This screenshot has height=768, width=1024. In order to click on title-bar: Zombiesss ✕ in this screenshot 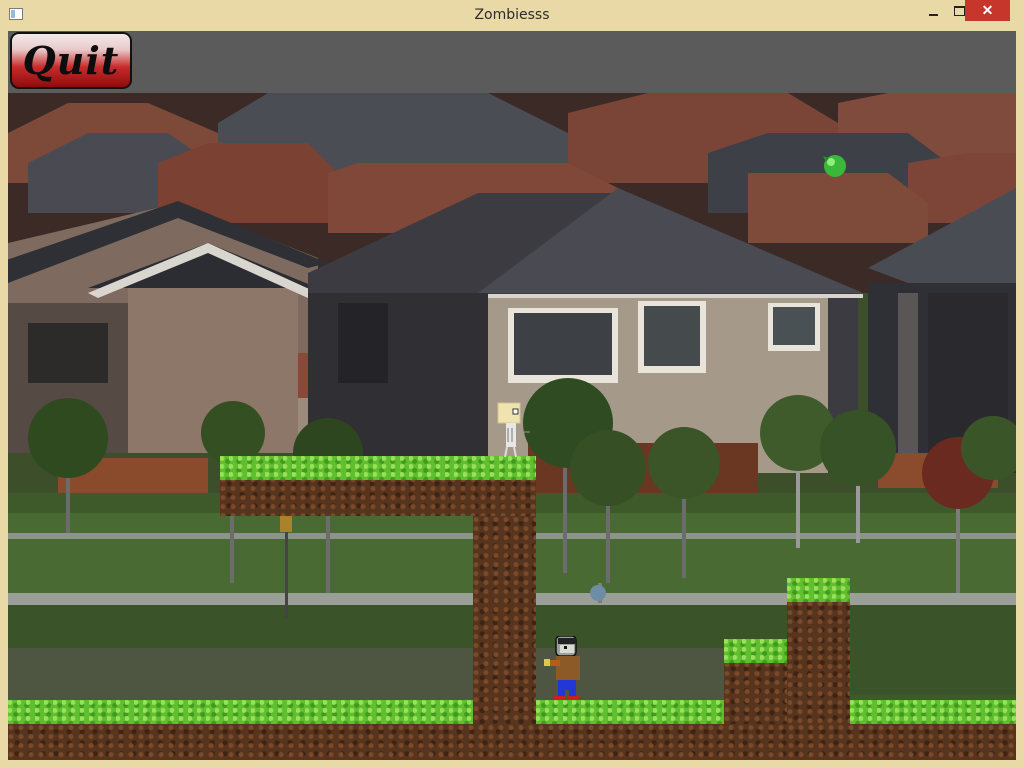, I will do `click(512, 15)`.